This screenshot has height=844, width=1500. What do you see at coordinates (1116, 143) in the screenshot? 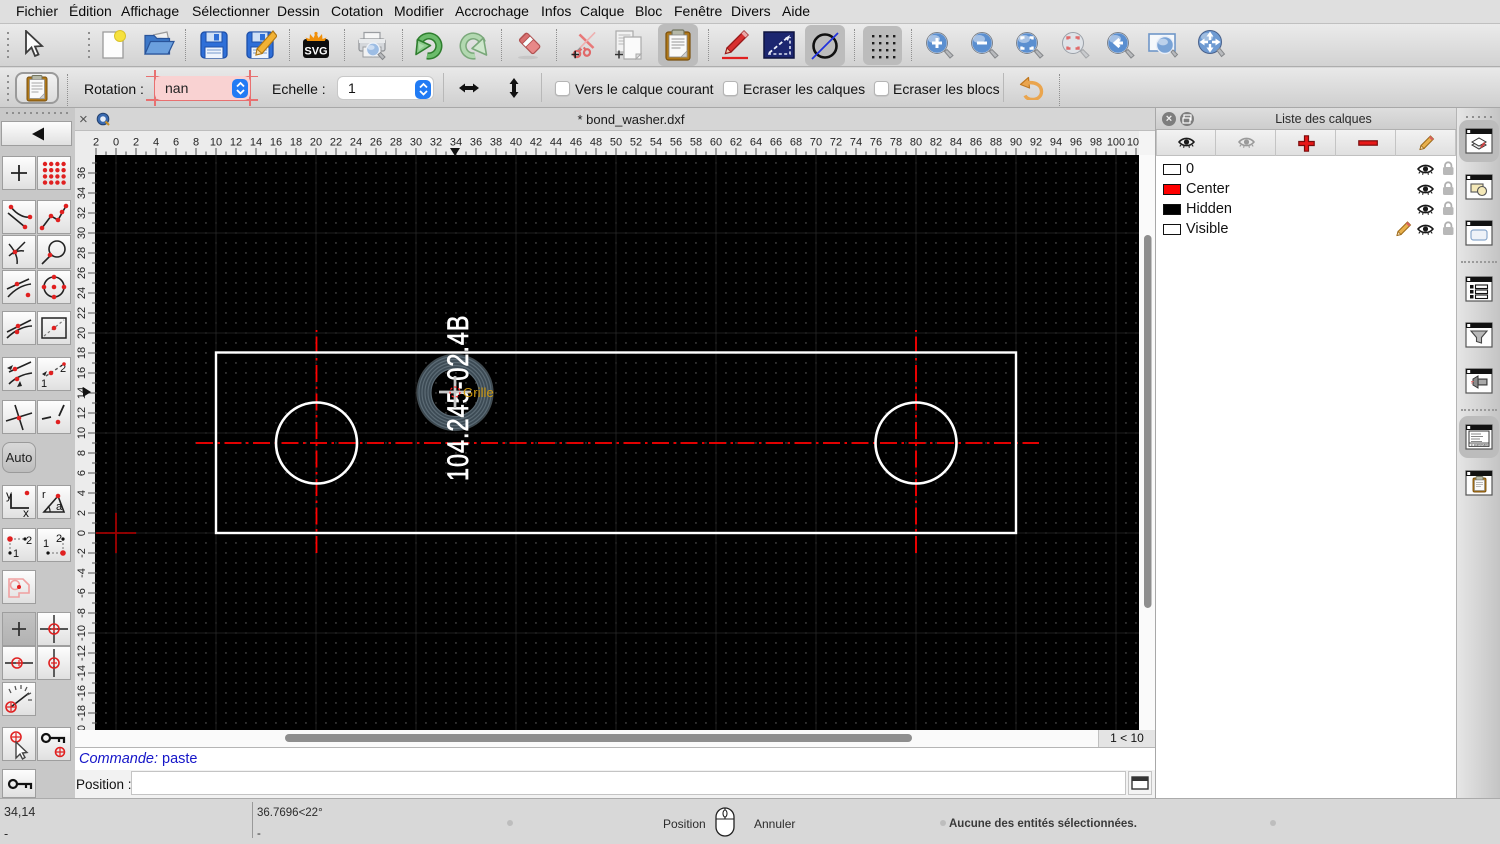
I see `svg-text: 100` at bounding box center [1116, 143].